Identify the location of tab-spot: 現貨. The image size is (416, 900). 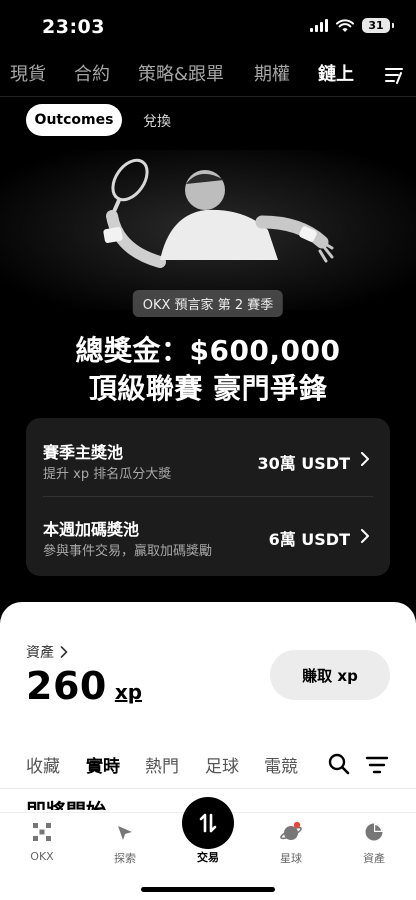
(28, 73).